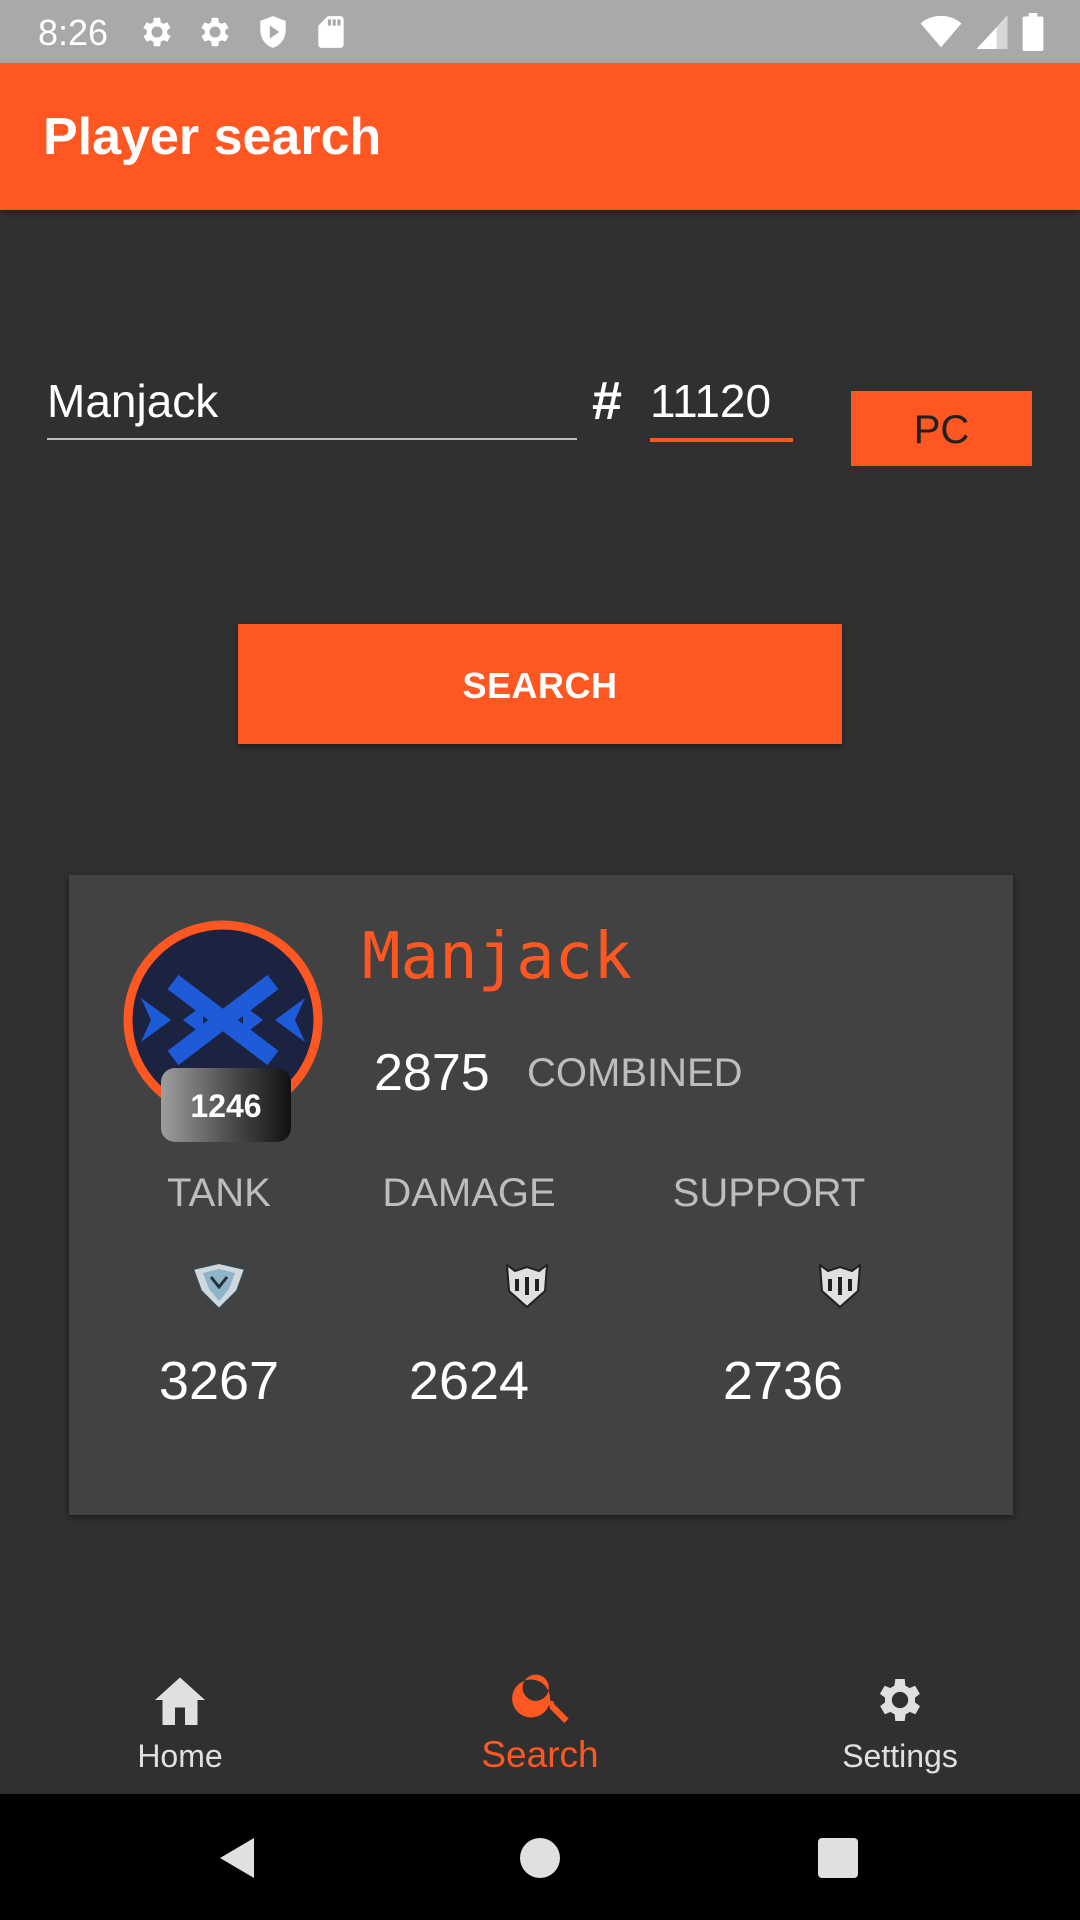 This screenshot has width=1080, height=1920. Describe the element at coordinates (992, 34) in the screenshot. I see `signal-icon` at that location.